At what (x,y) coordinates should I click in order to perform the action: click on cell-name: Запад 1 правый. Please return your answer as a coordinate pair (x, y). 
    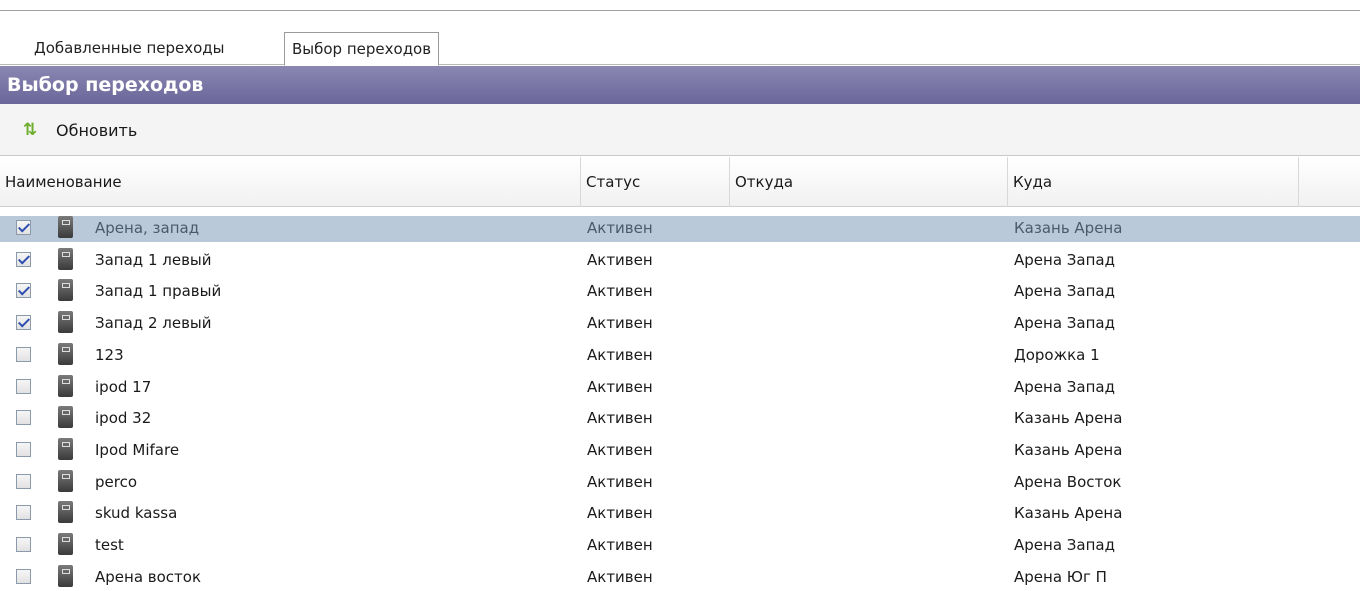
    Looking at the image, I should click on (158, 291).